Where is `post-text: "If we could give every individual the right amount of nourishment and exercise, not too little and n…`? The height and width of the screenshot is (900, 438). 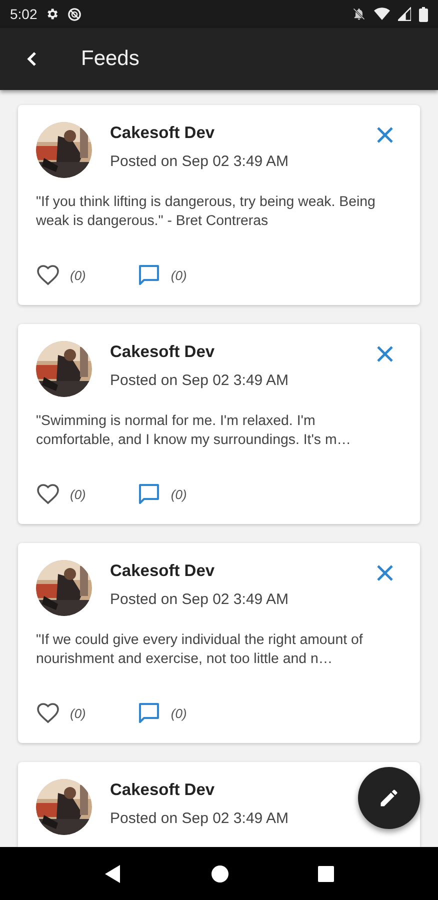
post-text: "If we could give every individual the right amount of nourishment and exercise, not too little and n… is located at coordinates (200, 650).